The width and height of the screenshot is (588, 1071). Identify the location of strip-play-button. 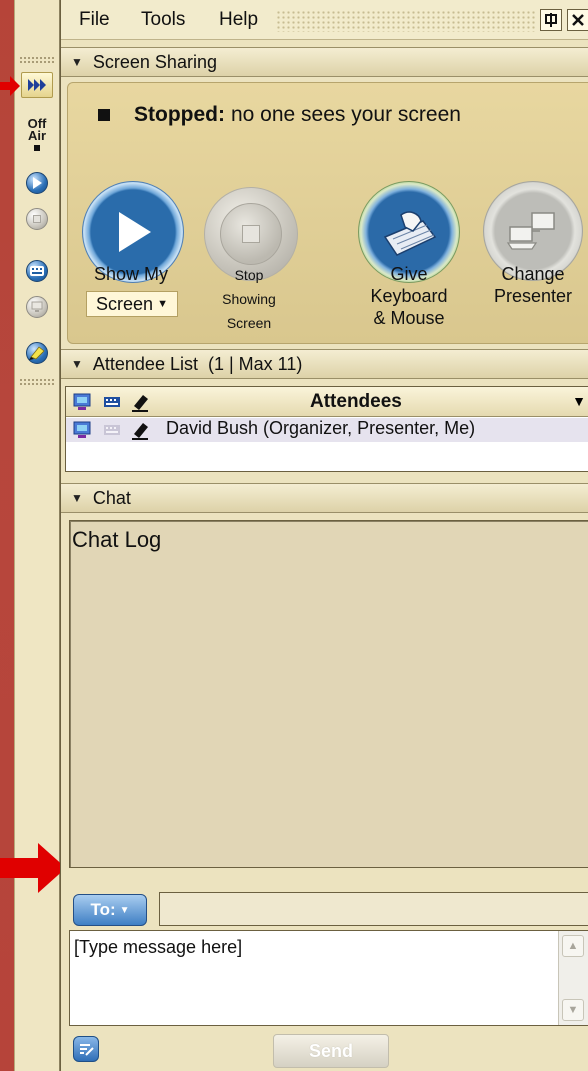
(37, 183).